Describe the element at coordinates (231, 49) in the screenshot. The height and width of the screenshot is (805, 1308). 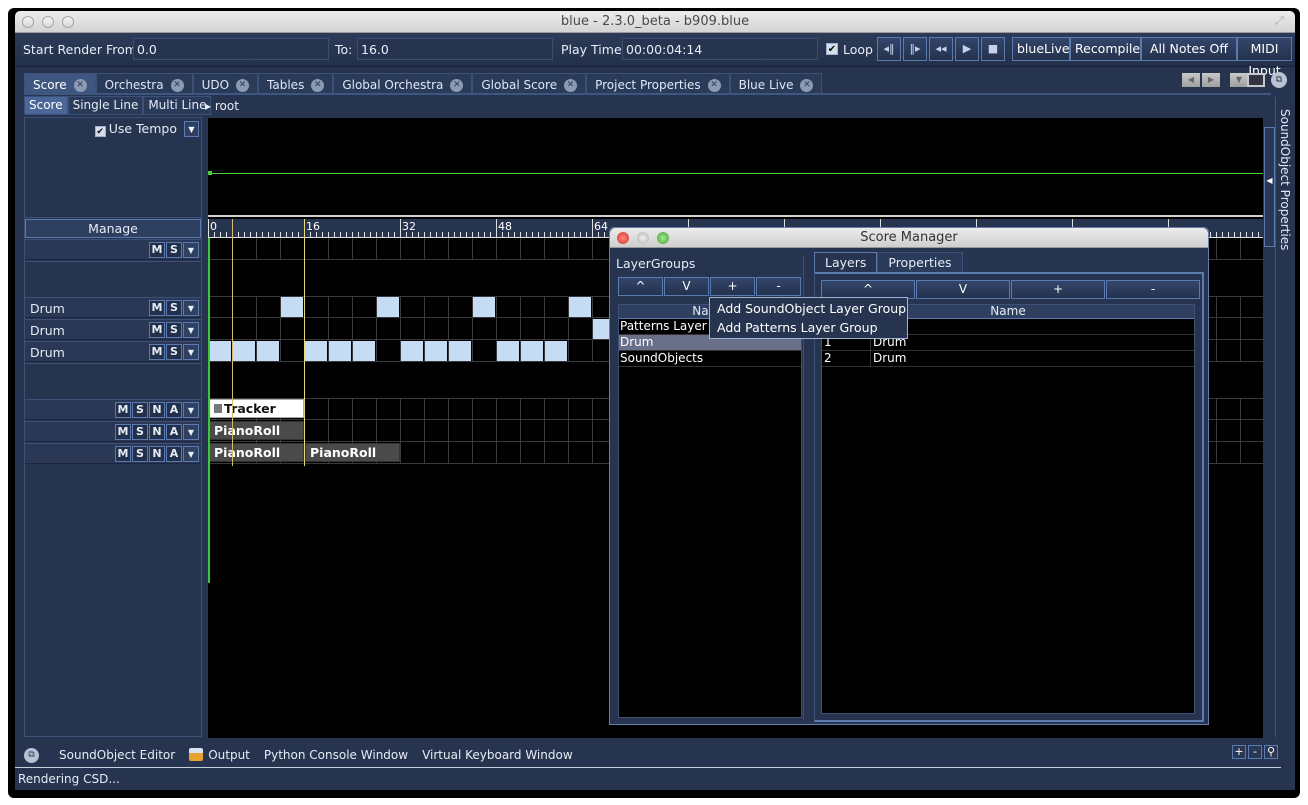
I see `start-render-field` at that location.